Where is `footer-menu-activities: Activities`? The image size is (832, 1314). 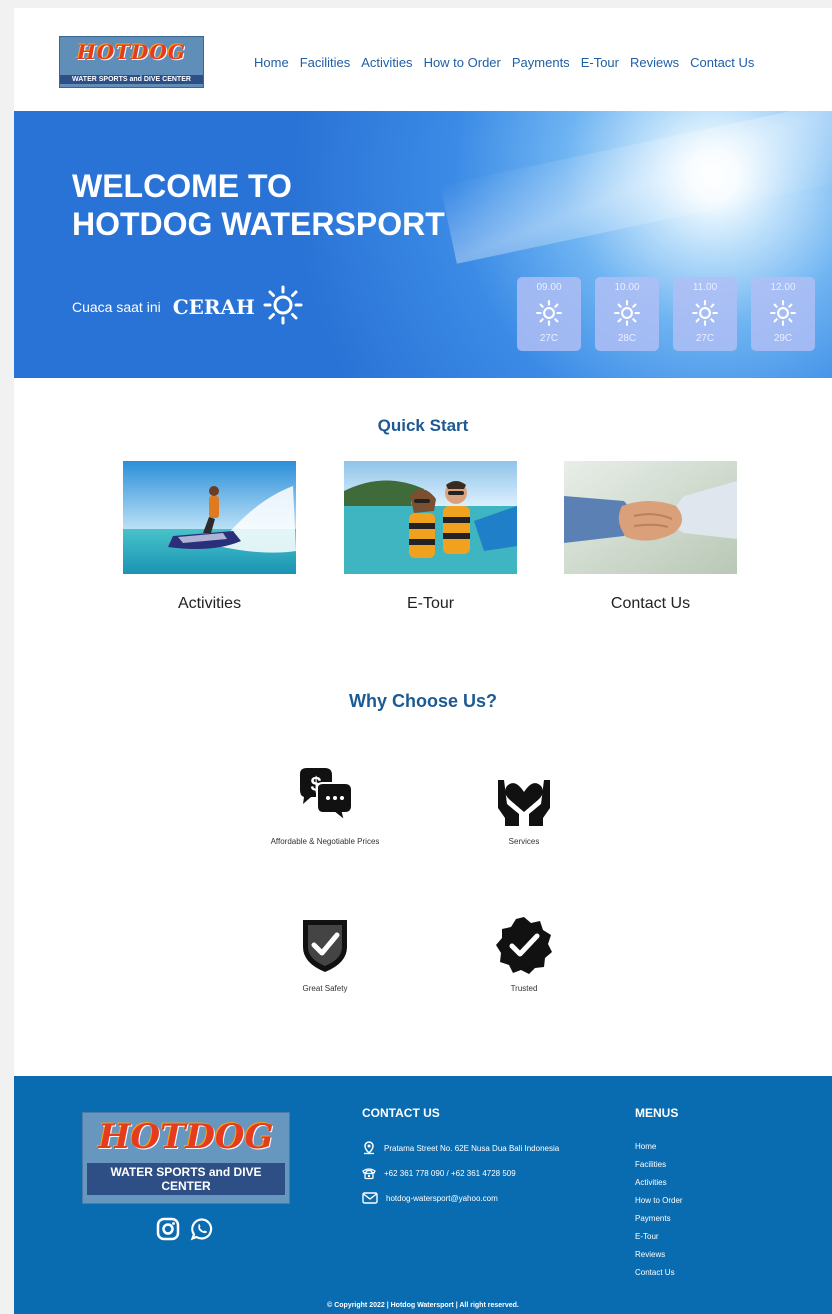
footer-menu-activities: Activities is located at coordinates (659, 1183).